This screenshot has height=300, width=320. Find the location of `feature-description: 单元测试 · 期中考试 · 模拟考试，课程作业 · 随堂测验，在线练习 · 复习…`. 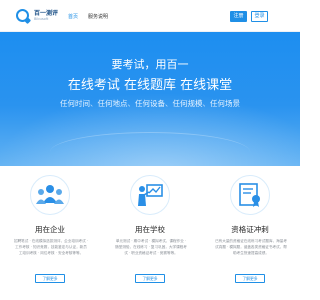

feature-description: 单元测试 · 期中考试 · 模拟考试，课程作业 · 随堂测验，在线练习 · 复习… is located at coordinates (151, 247).